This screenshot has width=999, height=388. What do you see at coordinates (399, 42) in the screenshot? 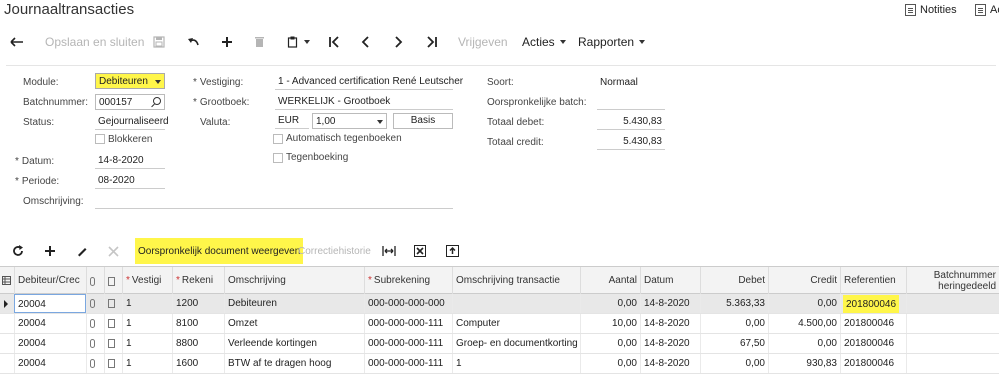
I see `next-record-button` at bounding box center [399, 42].